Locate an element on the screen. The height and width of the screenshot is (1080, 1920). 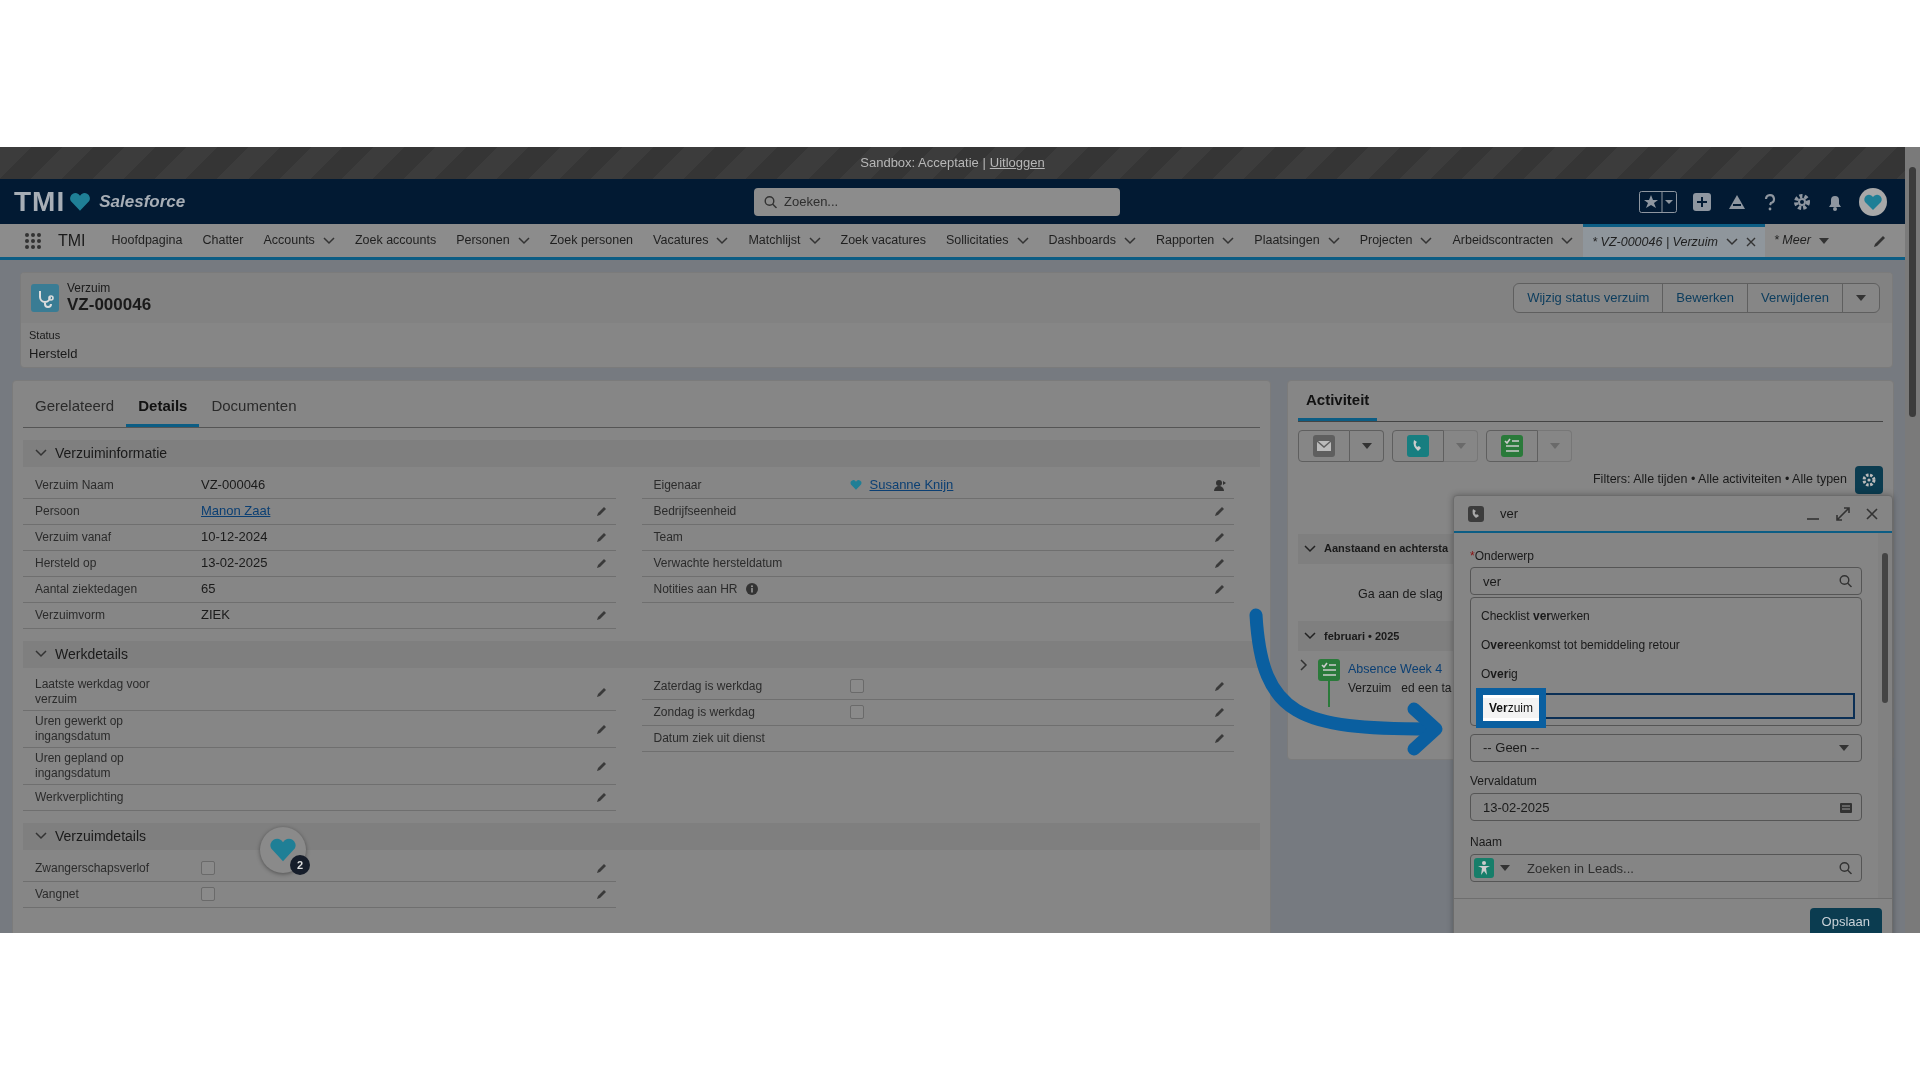
dropdown-option: Checklist verwerken is located at coordinates (1666, 616).